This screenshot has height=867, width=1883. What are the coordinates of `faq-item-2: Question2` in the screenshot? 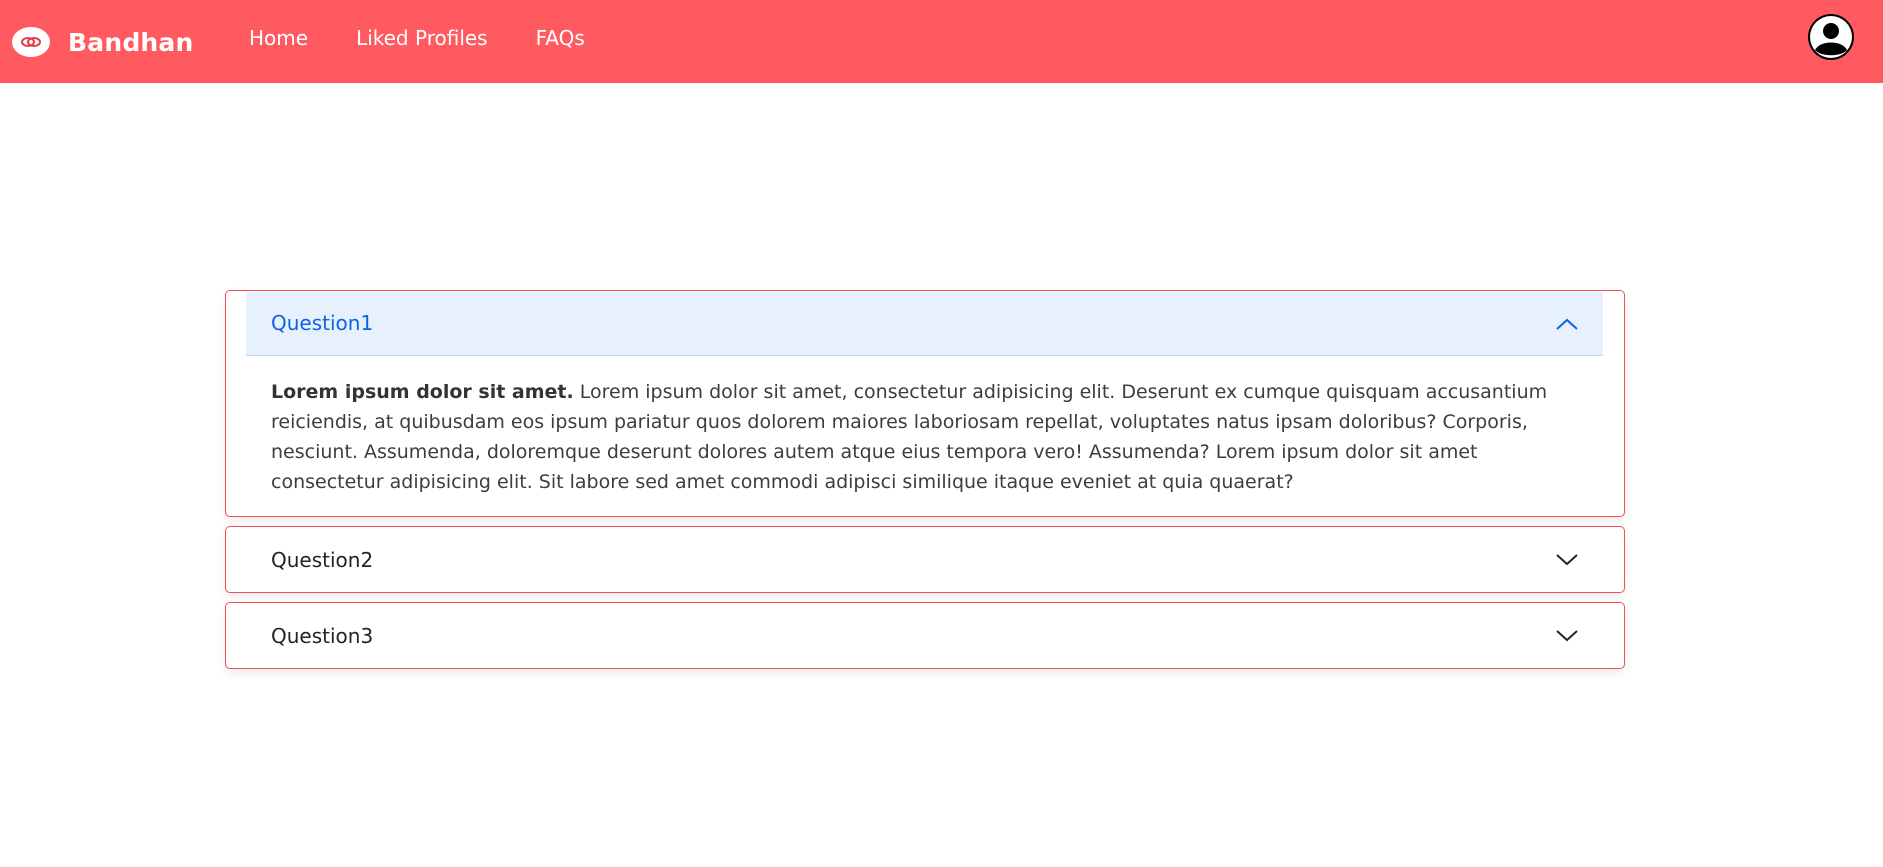 It's located at (925, 559).